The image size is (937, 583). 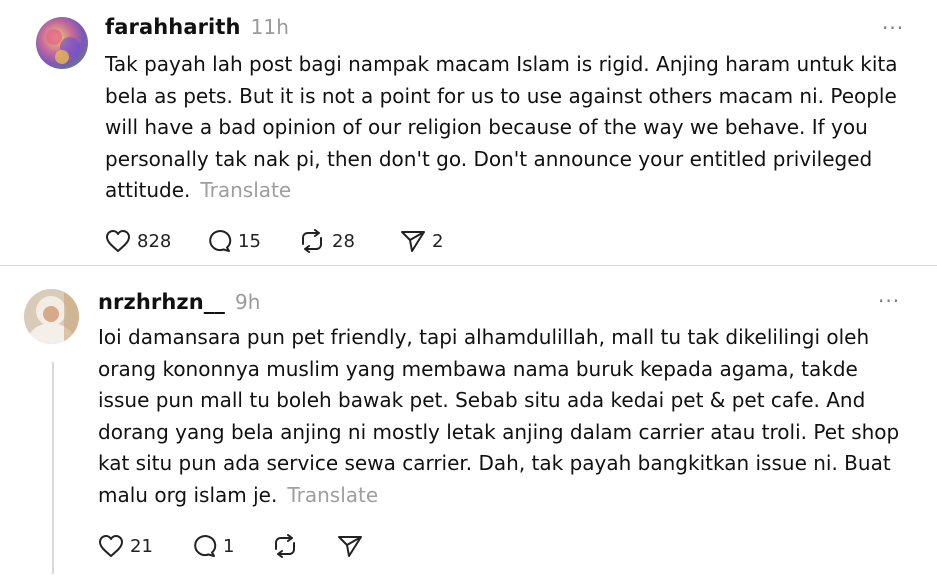 What do you see at coordinates (438, 241) in the screenshot?
I see `share-count: 2` at bounding box center [438, 241].